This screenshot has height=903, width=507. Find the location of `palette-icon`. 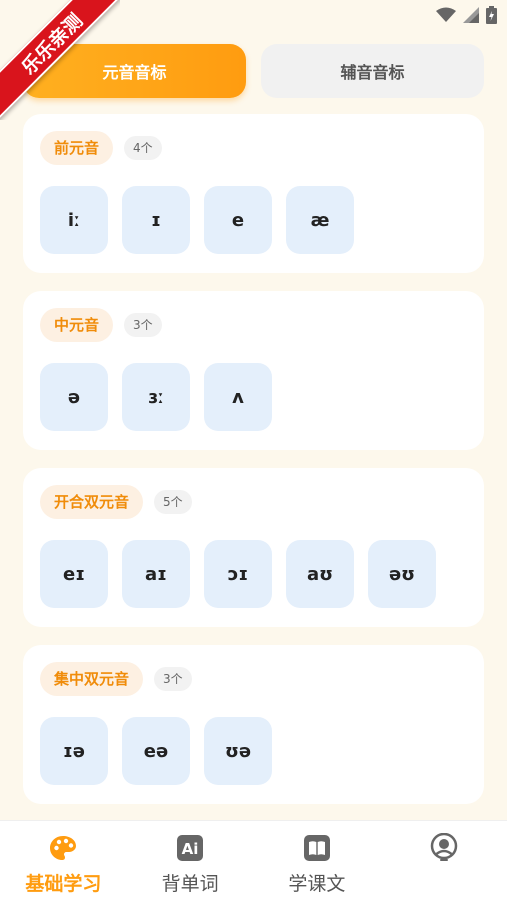

palette-icon is located at coordinates (63, 848).